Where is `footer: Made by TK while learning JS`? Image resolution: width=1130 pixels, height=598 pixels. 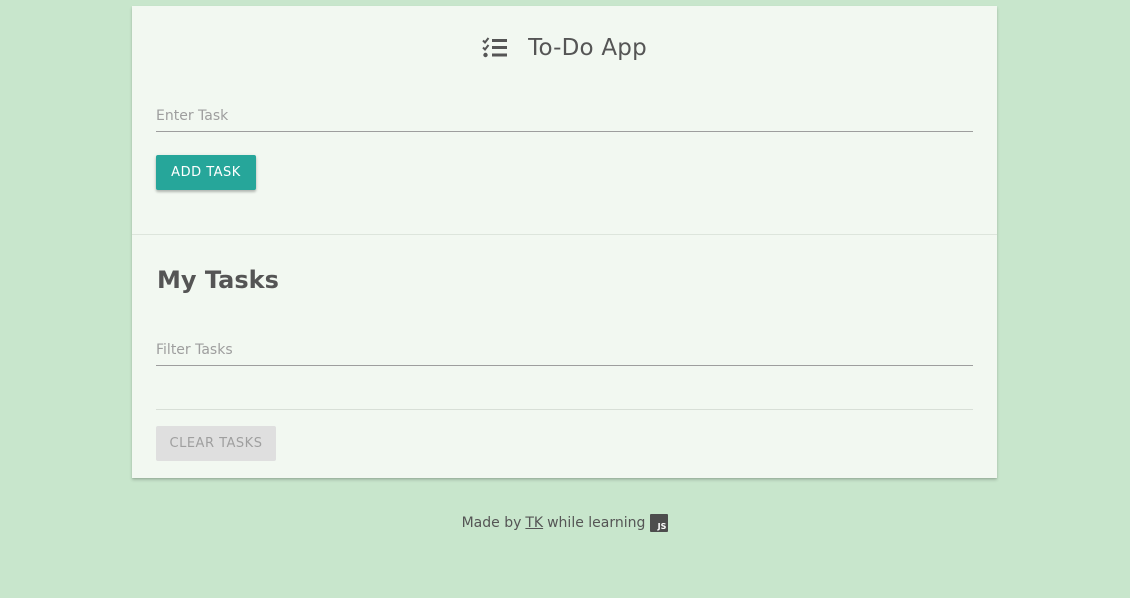
footer: Made by TK while learning JS is located at coordinates (565, 523).